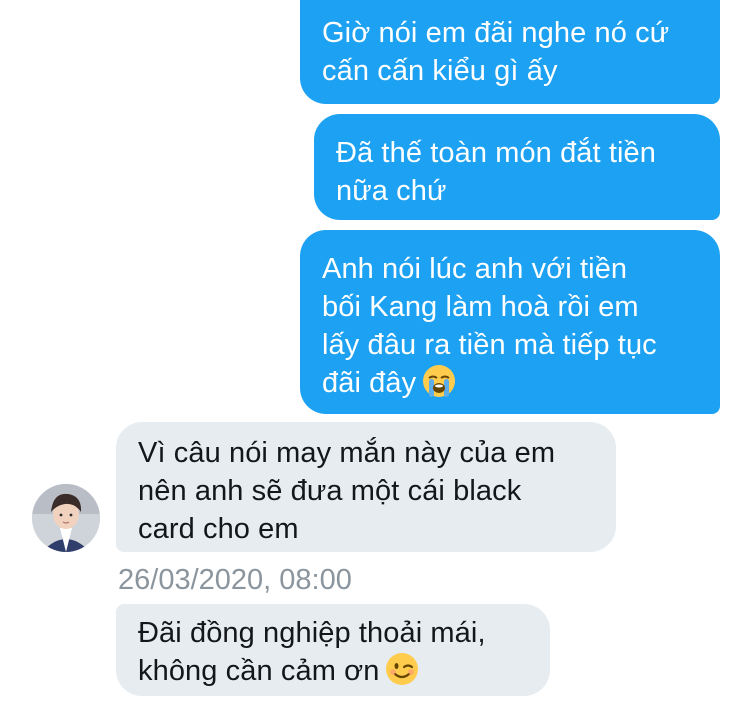  What do you see at coordinates (439, 386) in the screenshot?
I see `loudly-crying-face-icon` at bounding box center [439, 386].